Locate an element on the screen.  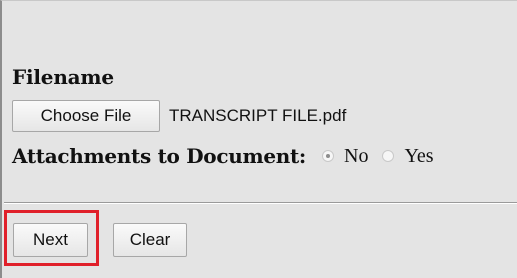
next-button: Next is located at coordinates (50, 240).